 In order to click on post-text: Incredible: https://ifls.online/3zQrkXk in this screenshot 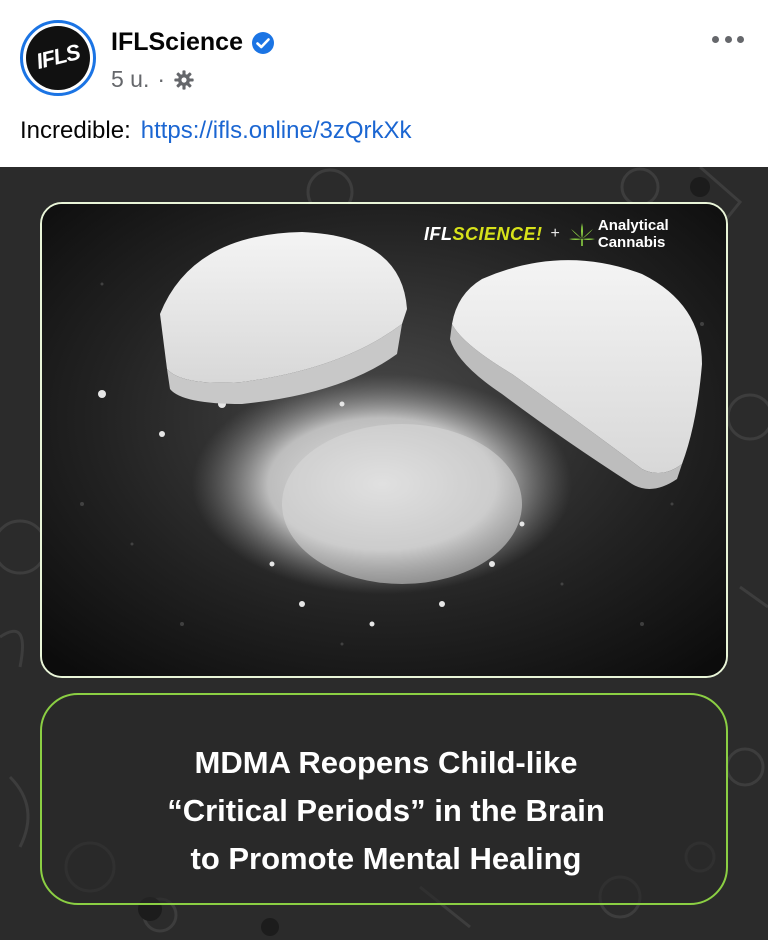, I will do `click(216, 131)`.